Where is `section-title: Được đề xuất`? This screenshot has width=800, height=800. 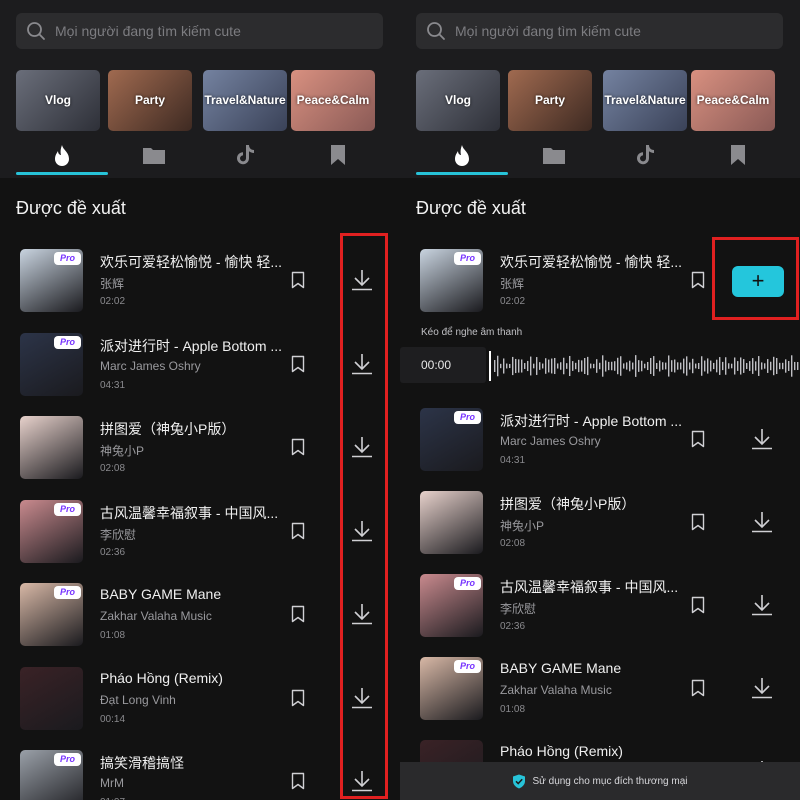 section-title: Được đề xuất is located at coordinates (71, 208).